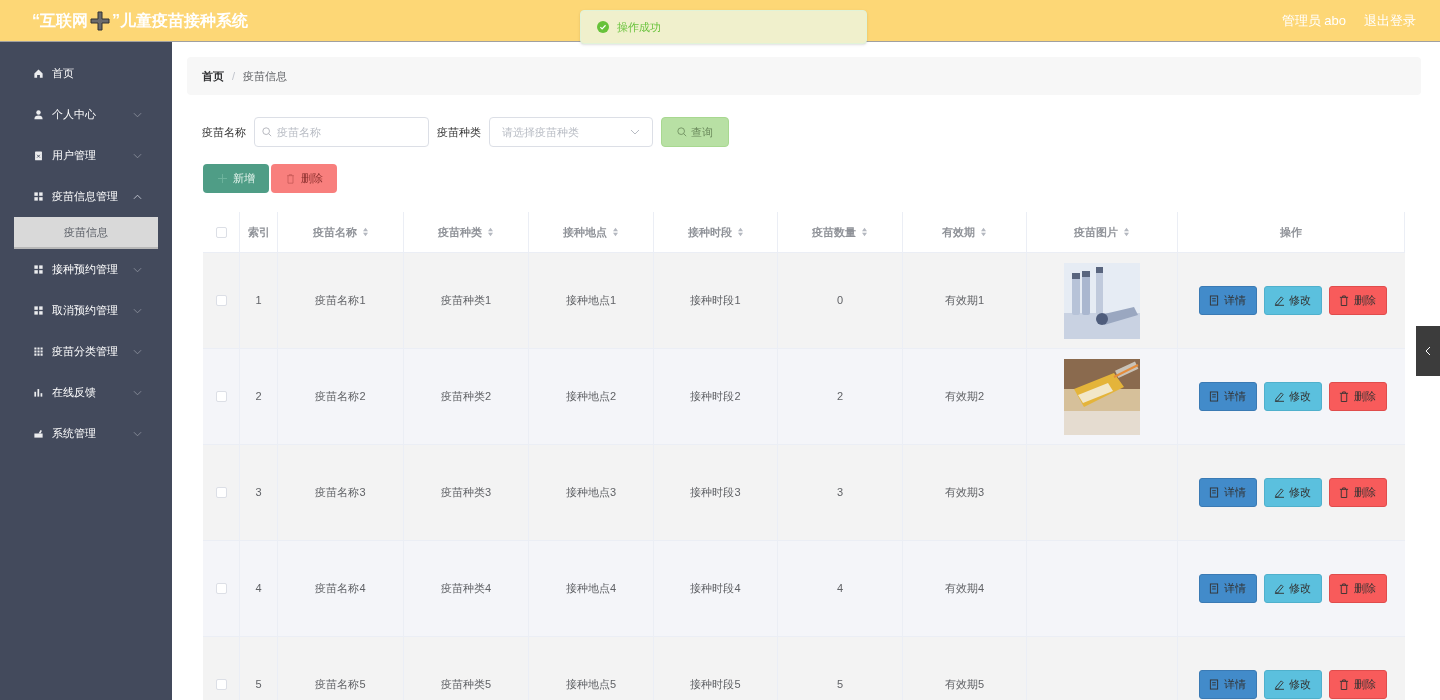 This screenshot has height=700, width=1440. What do you see at coordinates (1313, 20) in the screenshot?
I see `user-name: 管理员 abo` at bounding box center [1313, 20].